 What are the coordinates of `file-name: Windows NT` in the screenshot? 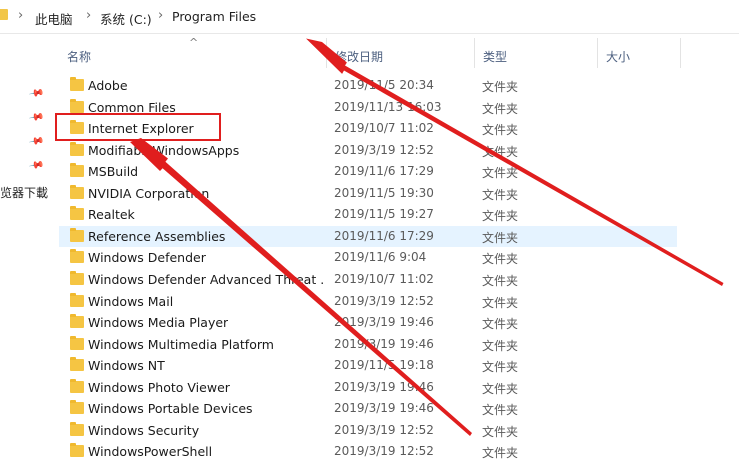 It's located at (126, 366).